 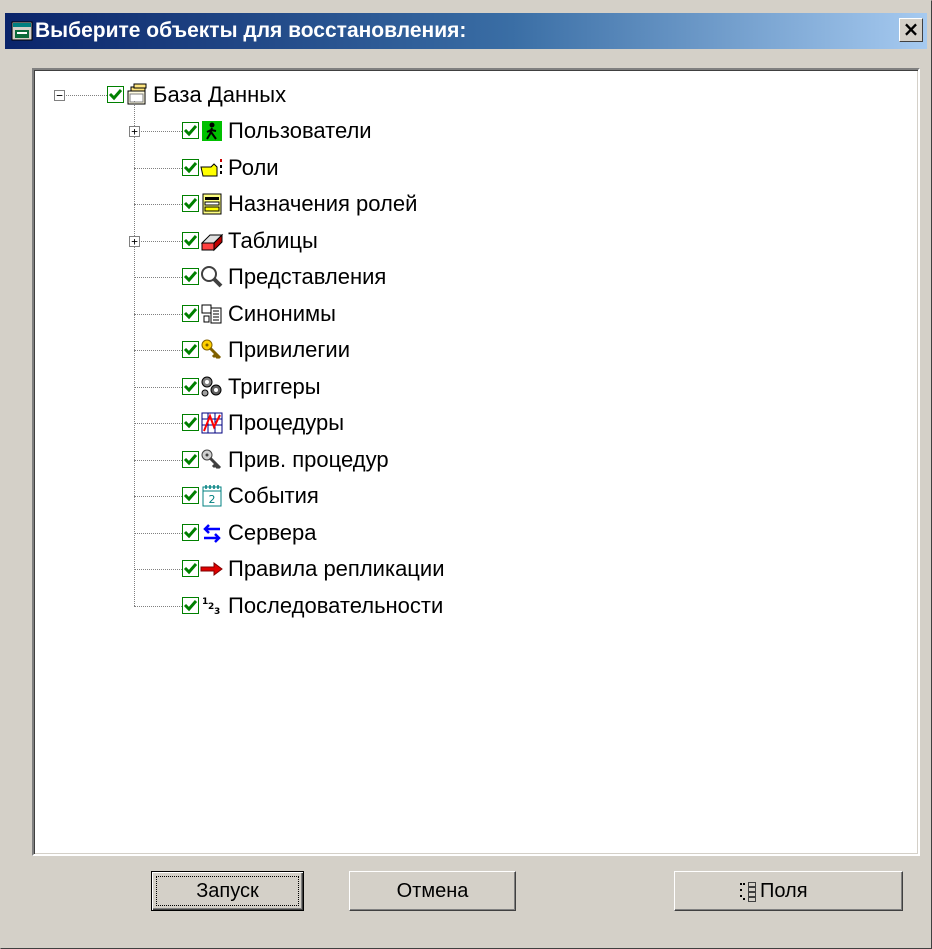 I want to click on title-bar: Выберите объекты для восстановления: ×, so click(x=466, y=31).